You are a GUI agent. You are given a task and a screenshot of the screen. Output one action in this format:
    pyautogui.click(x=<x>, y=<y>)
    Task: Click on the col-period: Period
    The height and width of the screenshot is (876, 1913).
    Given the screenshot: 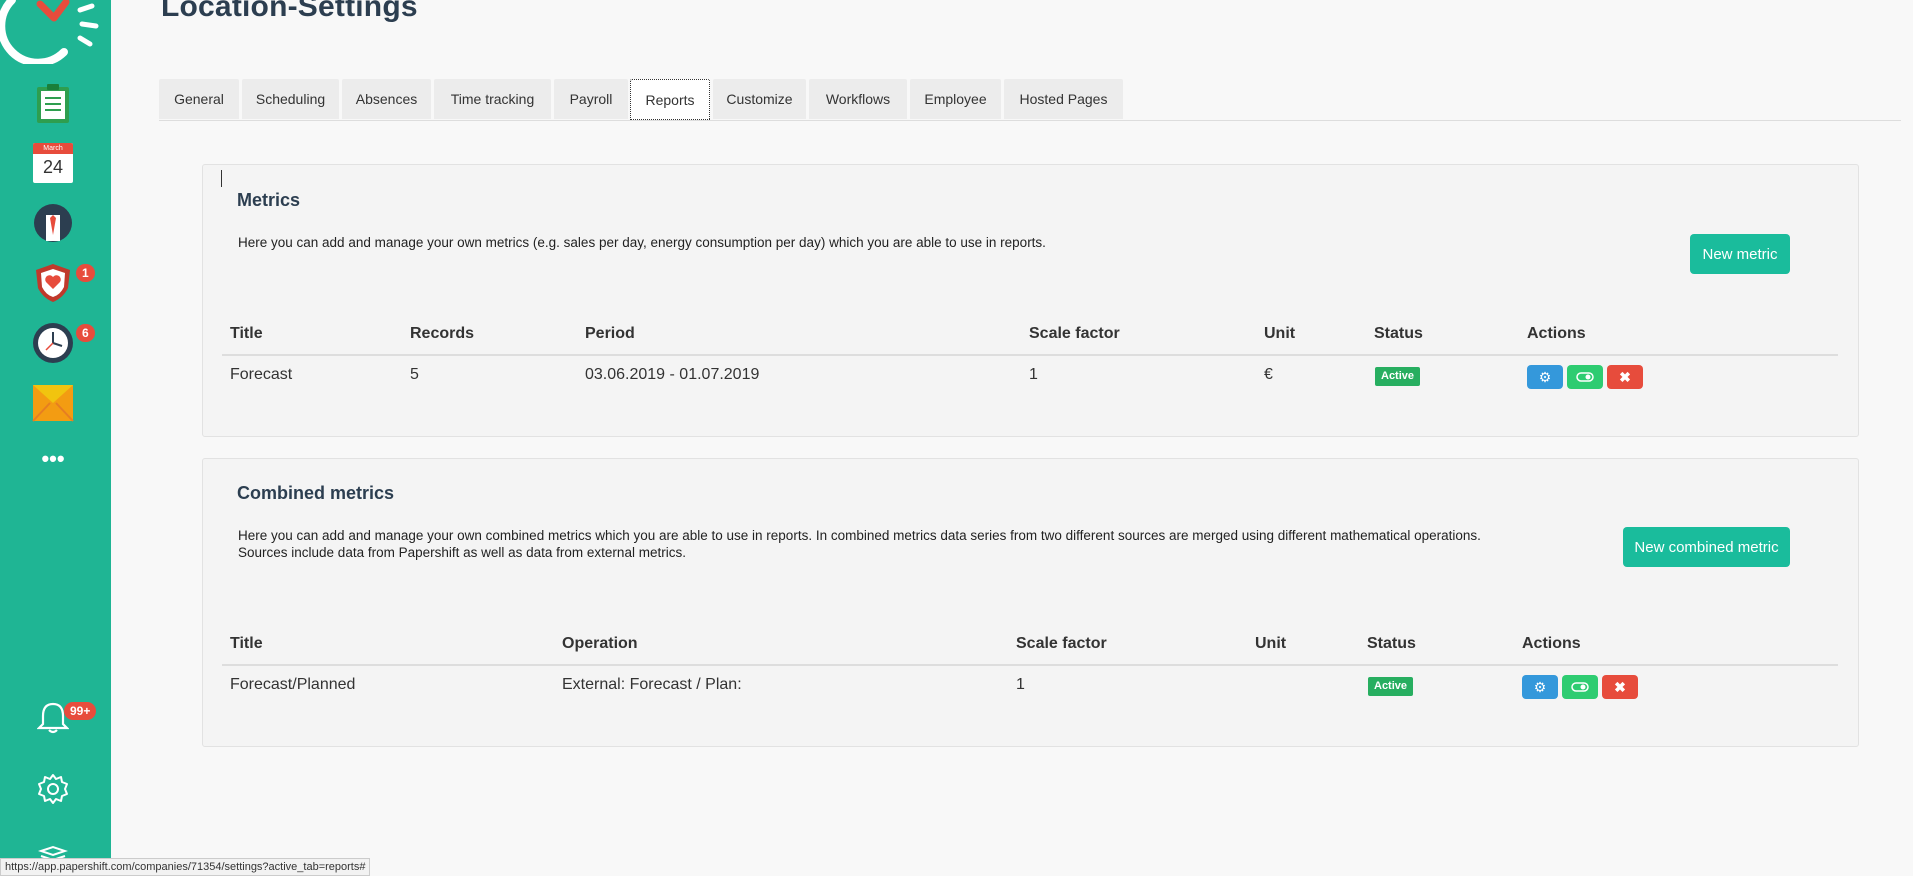 What is the action you would take?
    pyautogui.click(x=610, y=333)
    